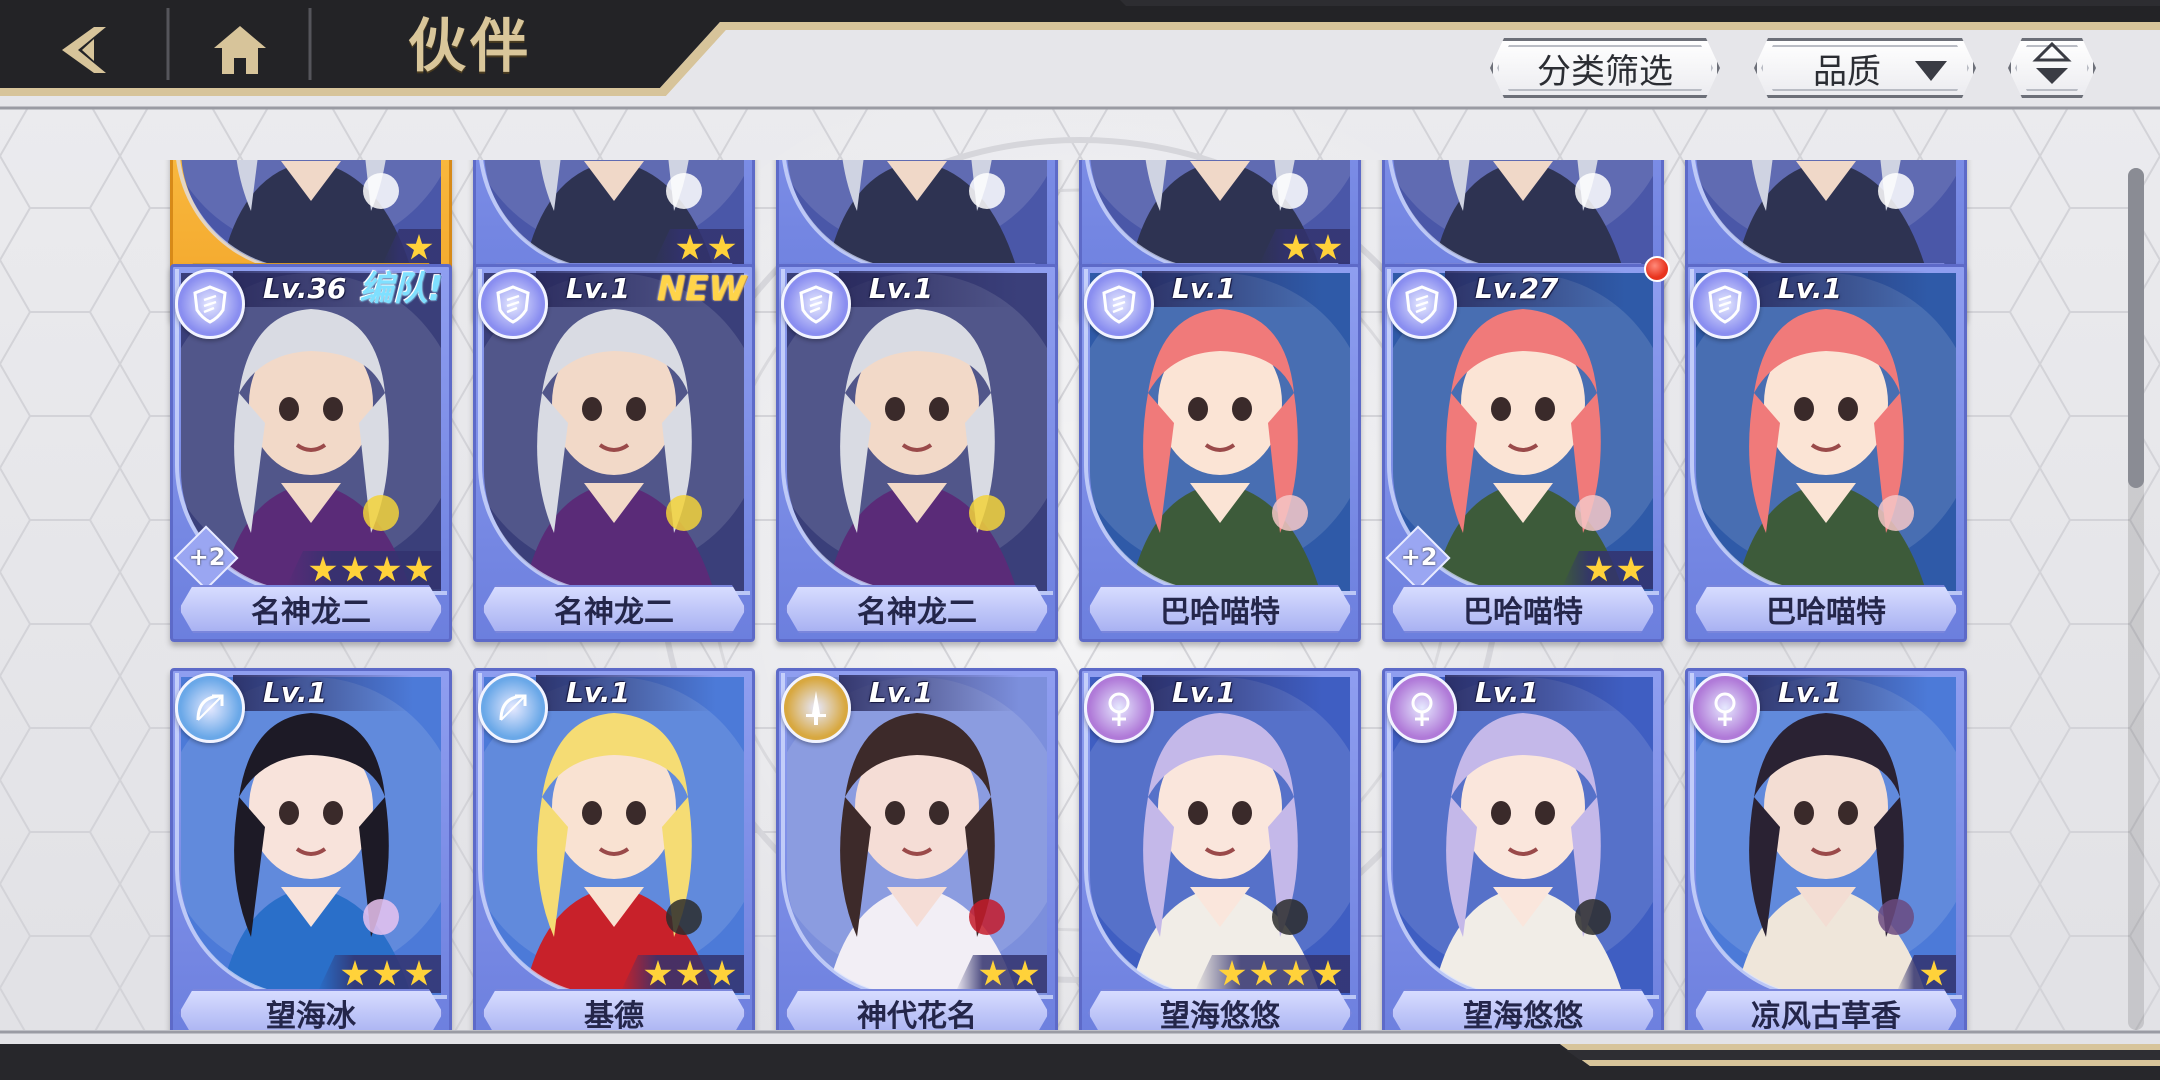  Describe the element at coordinates (1080, 56) in the screenshot. I see `top-bar: 伙伴 分类筛选 品质` at that location.